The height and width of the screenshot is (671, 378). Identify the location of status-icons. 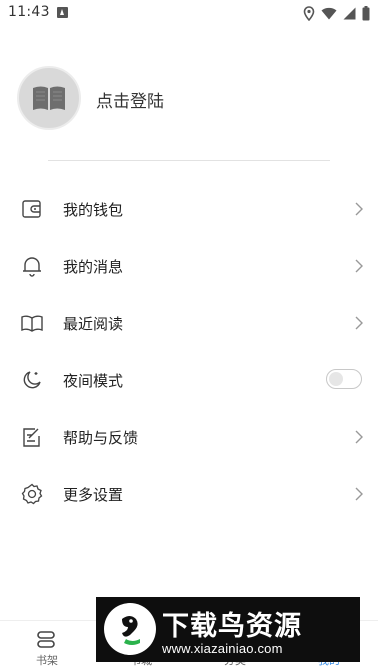
(336, 13).